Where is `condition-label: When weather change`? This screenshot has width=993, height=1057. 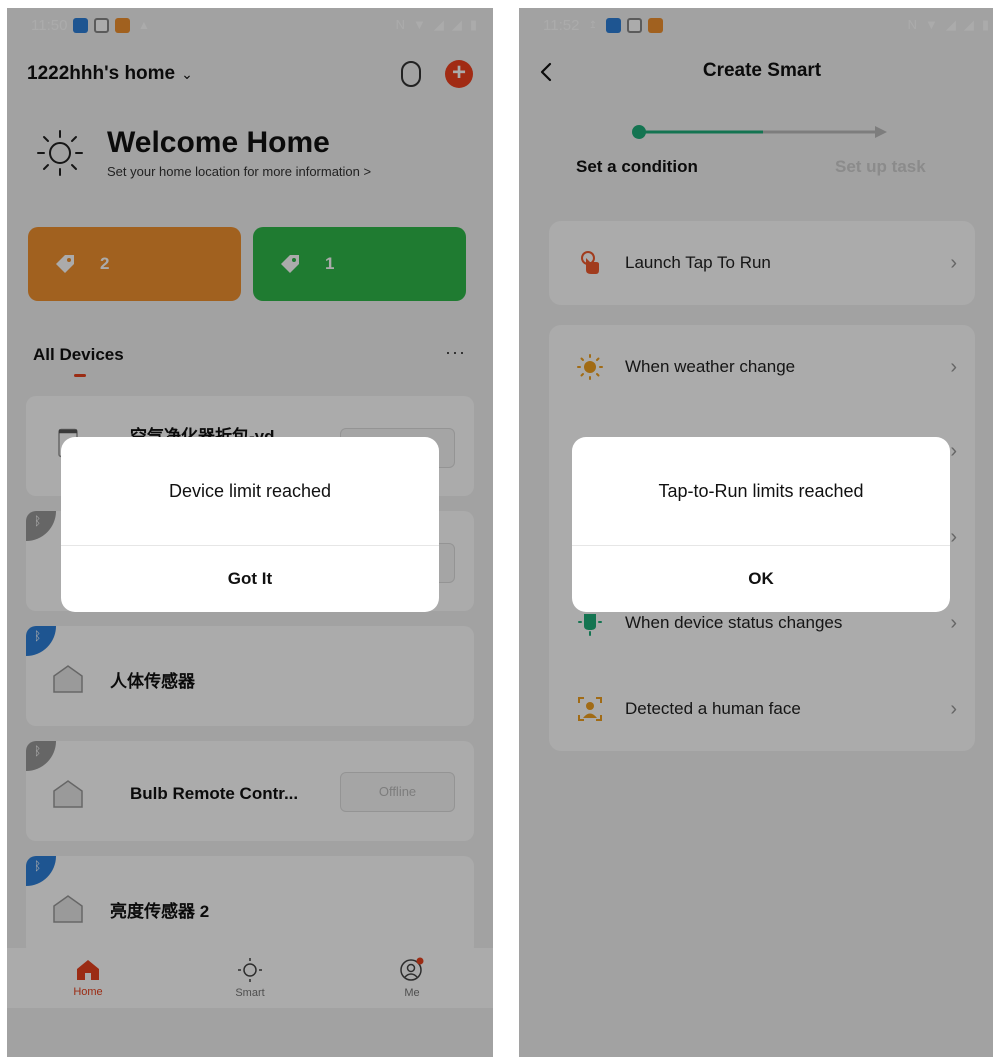 condition-label: When weather change is located at coordinates (710, 366).